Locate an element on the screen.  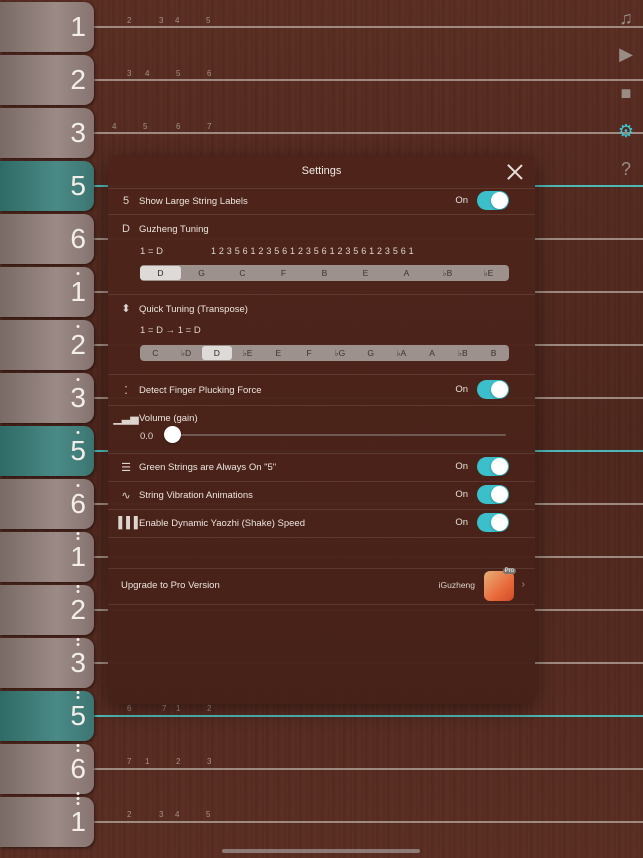
vibration-label: String Vibration Animations is located at coordinates (196, 495).